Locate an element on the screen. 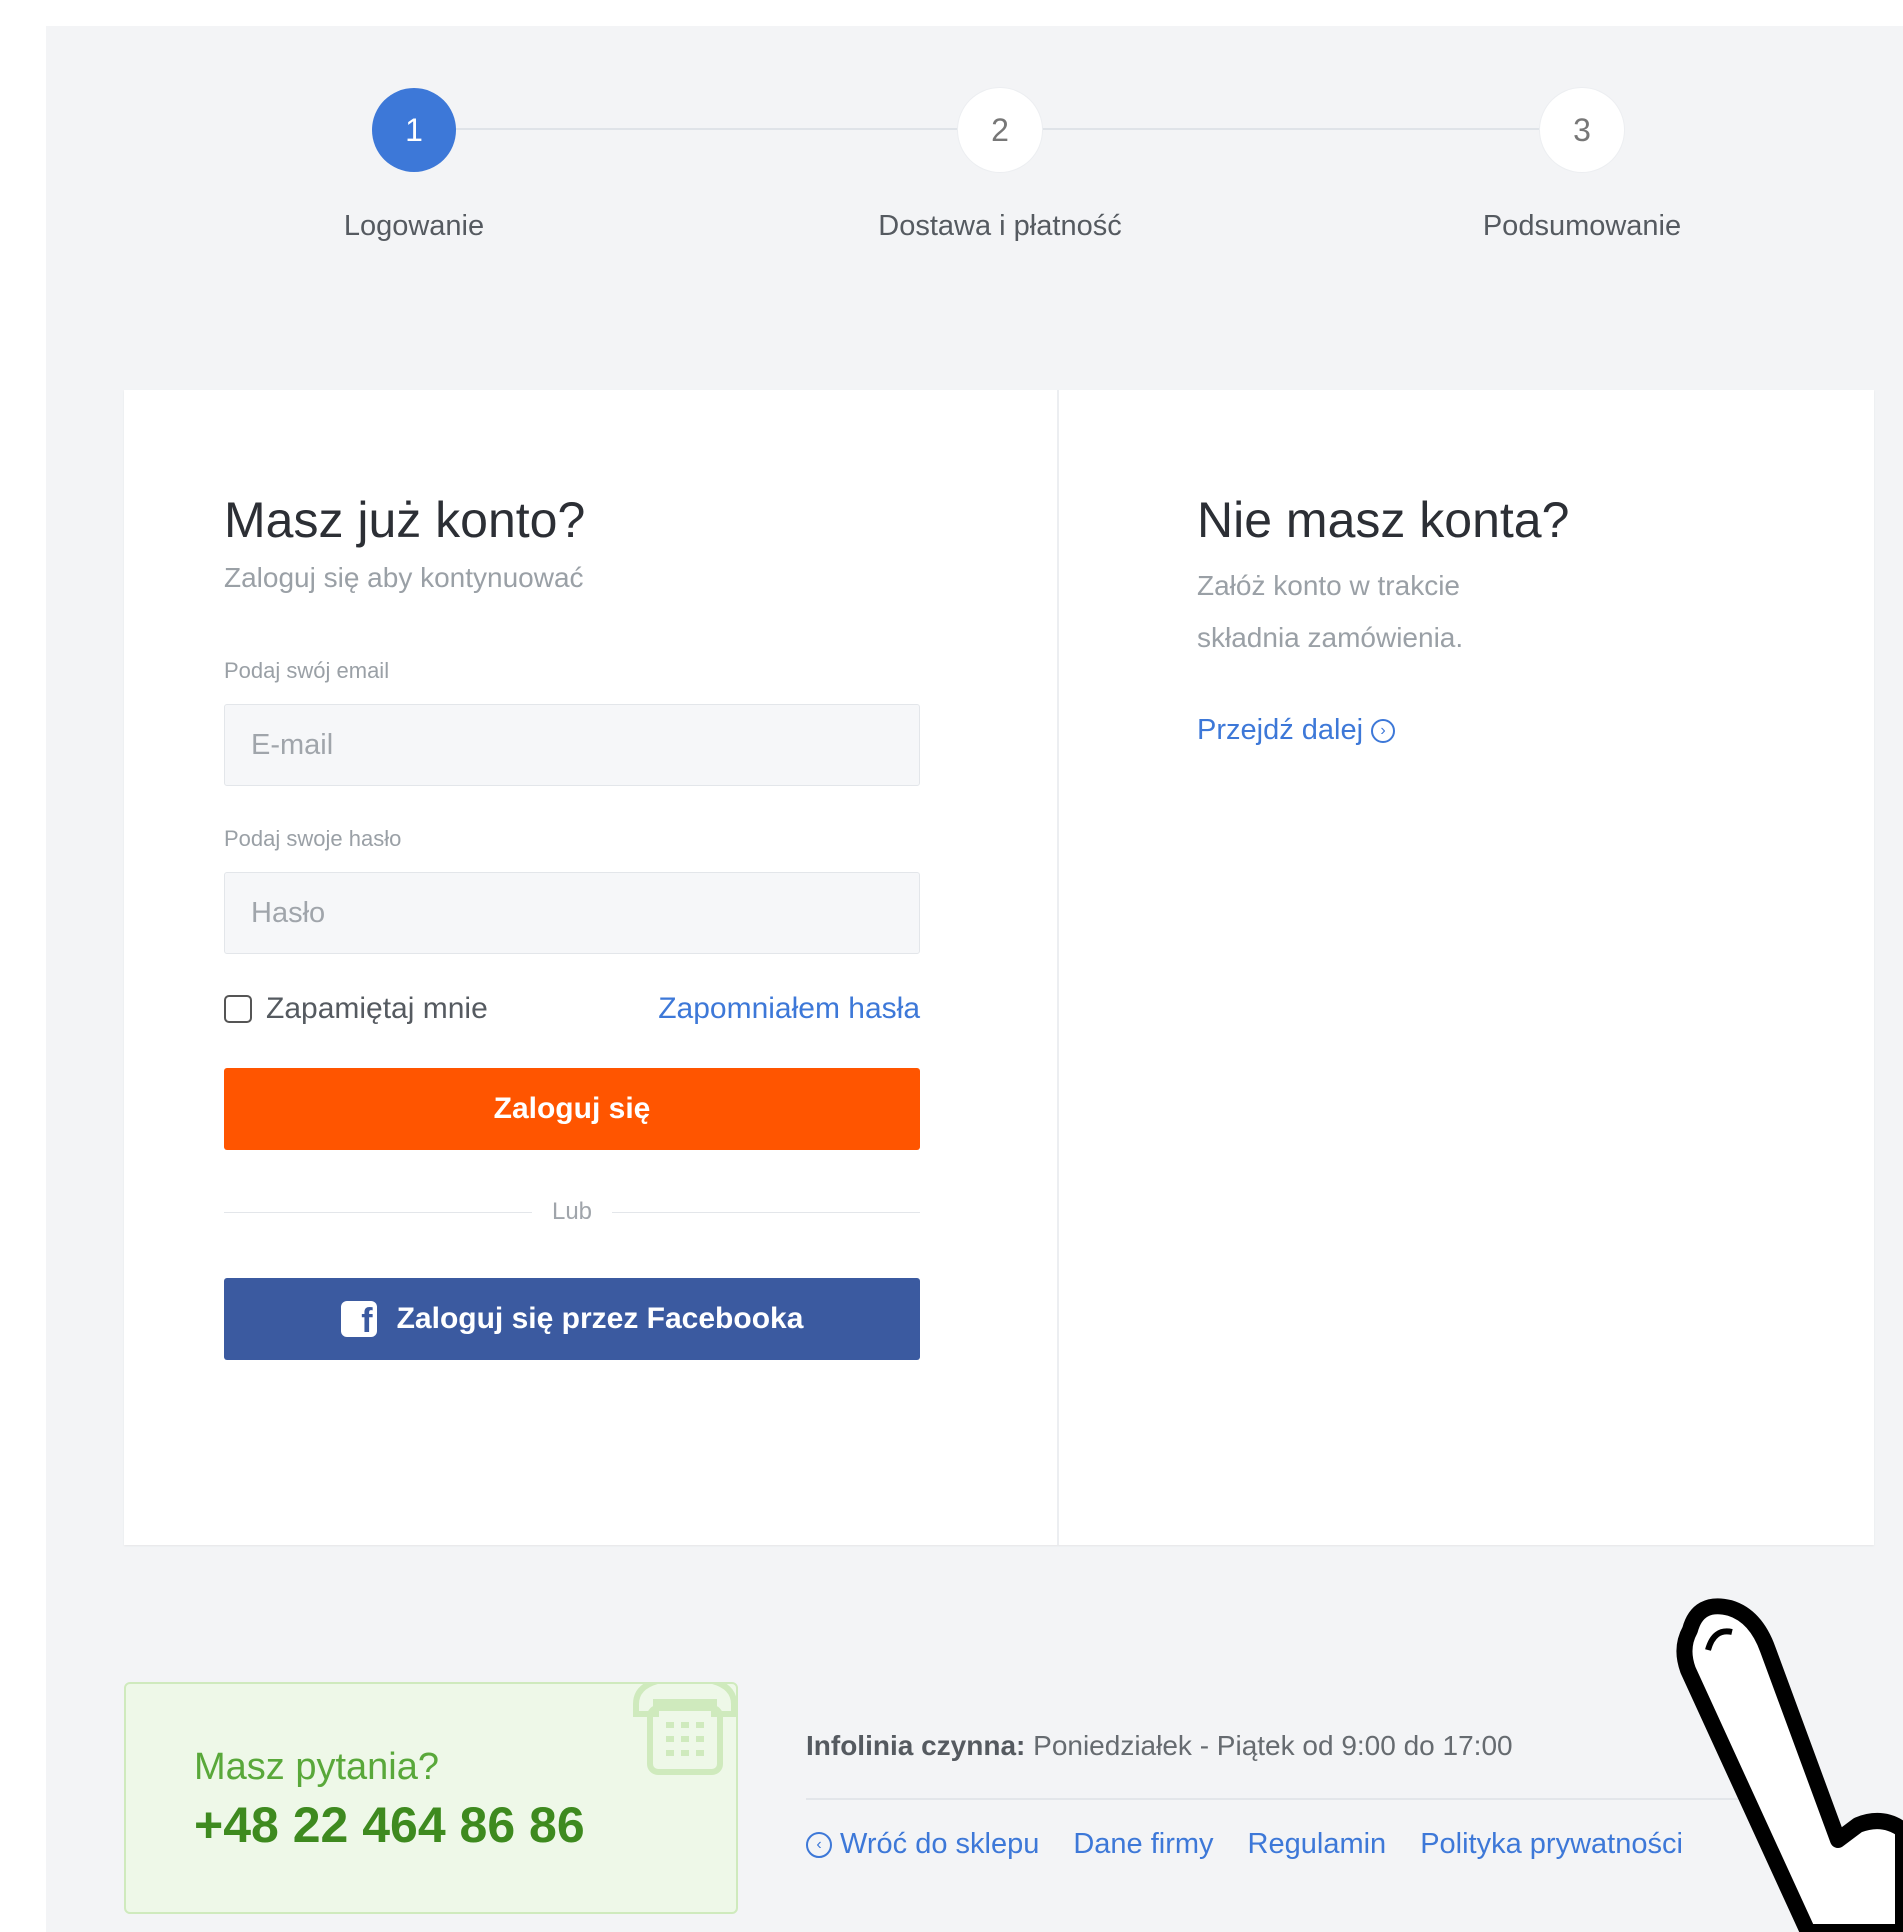  or-label: Lub is located at coordinates (572, 1211).